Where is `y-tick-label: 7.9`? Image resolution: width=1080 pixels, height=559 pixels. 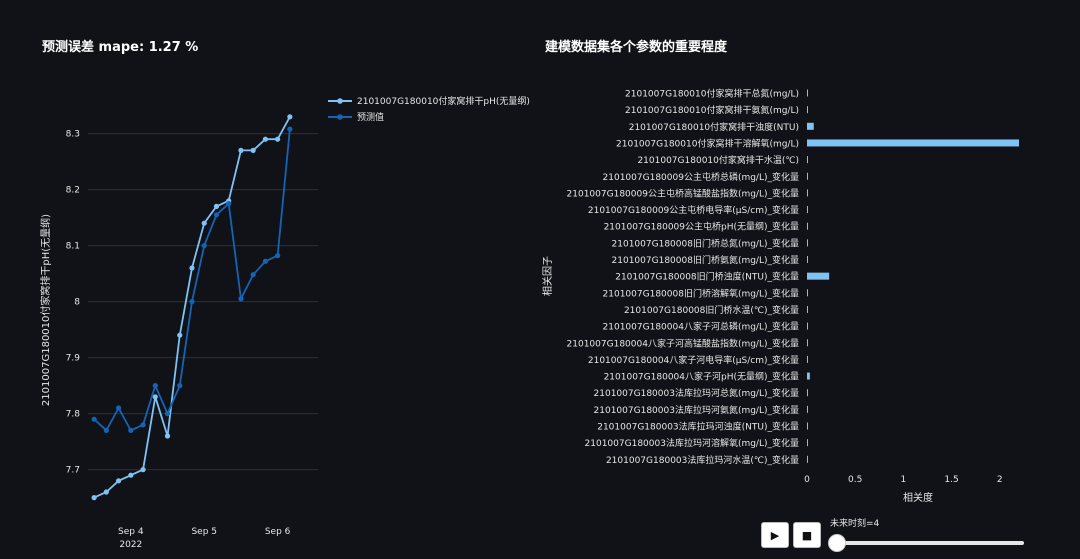
y-tick-label: 7.9 is located at coordinates (73, 359).